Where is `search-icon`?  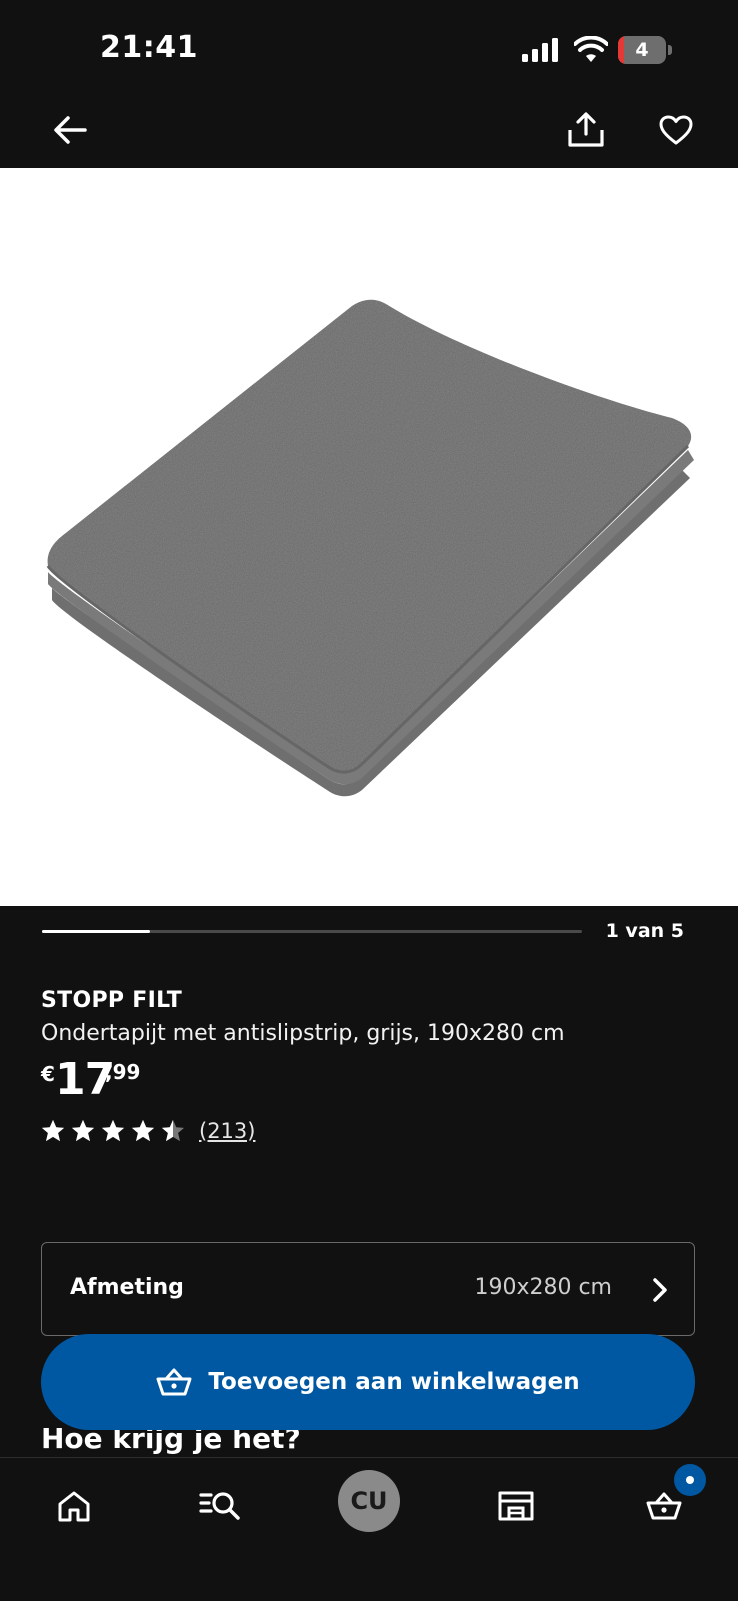 search-icon is located at coordinates (219, 1506).